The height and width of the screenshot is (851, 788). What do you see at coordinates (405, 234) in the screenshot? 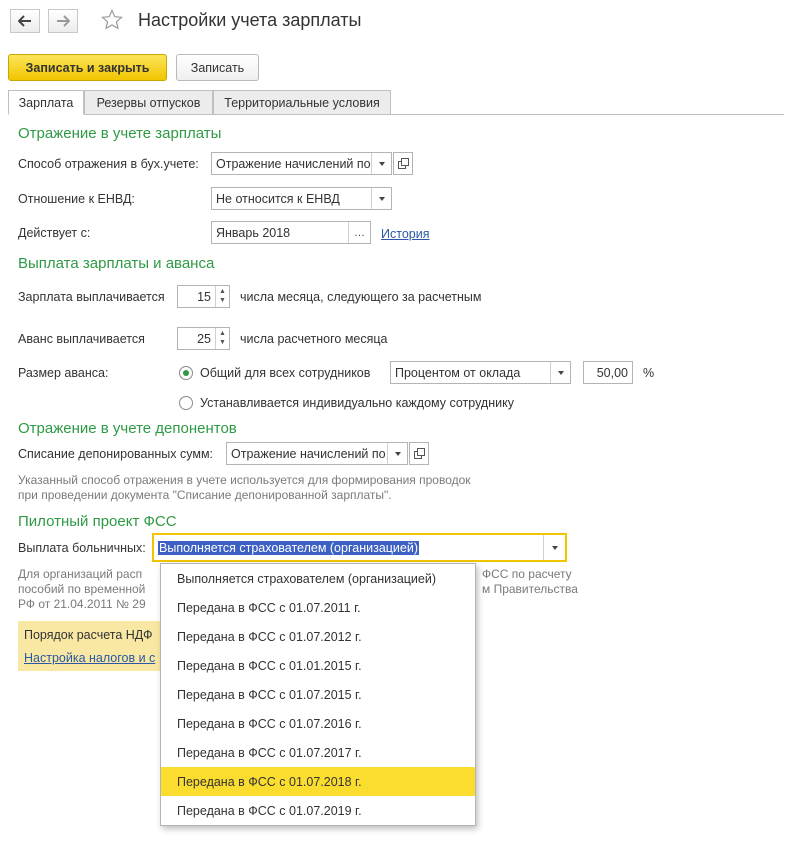
I see `history-link: История` at bounding box center [405, 234].